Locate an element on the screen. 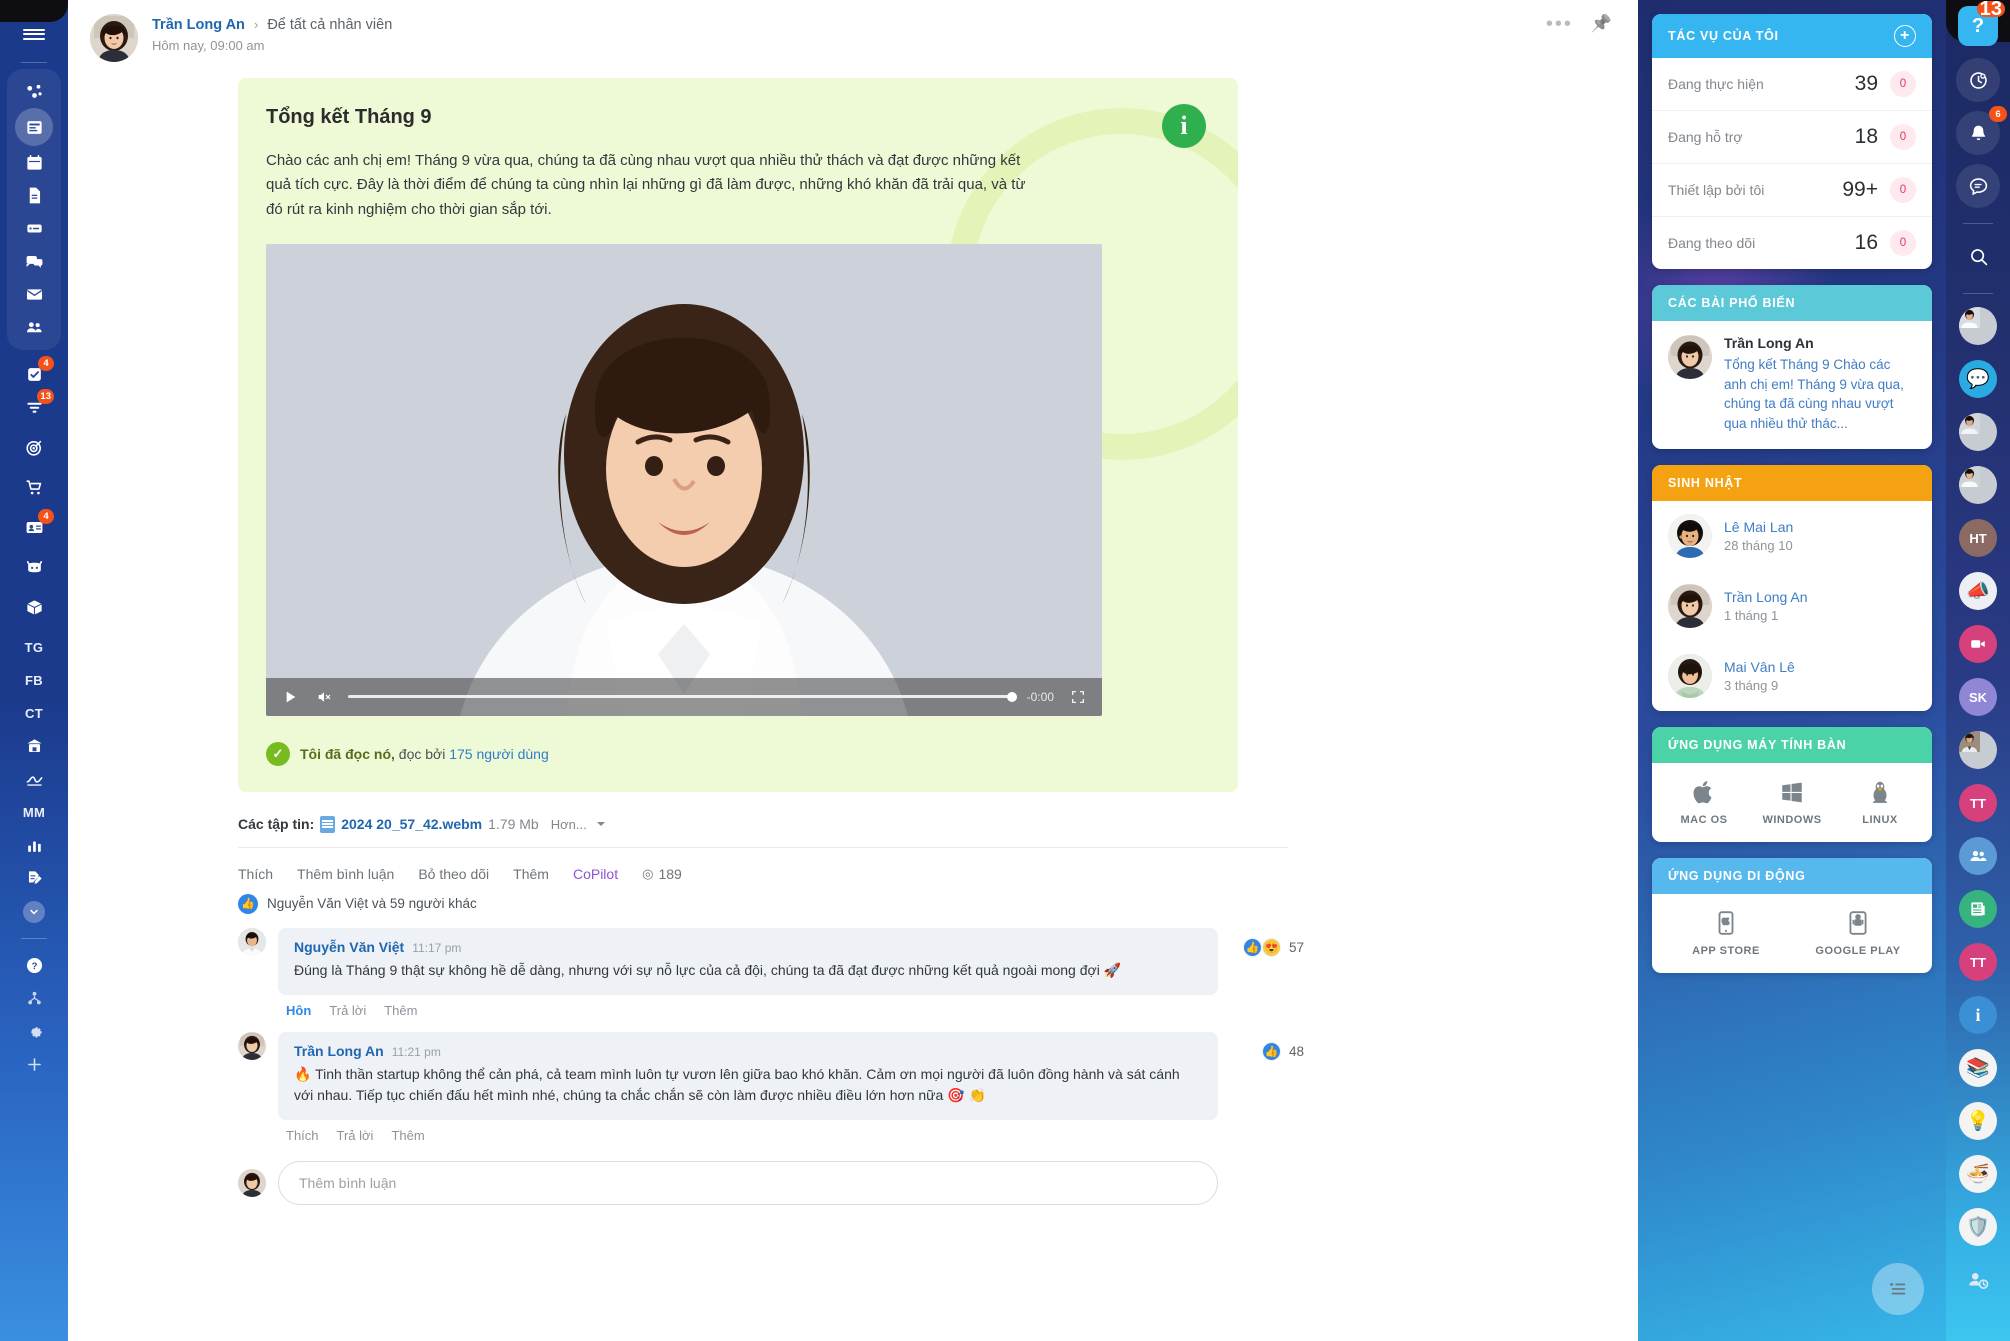 The width and height of the screenshot is (2010, 1341). sidebar-item-help: ? is located at coordinates (34, 965).